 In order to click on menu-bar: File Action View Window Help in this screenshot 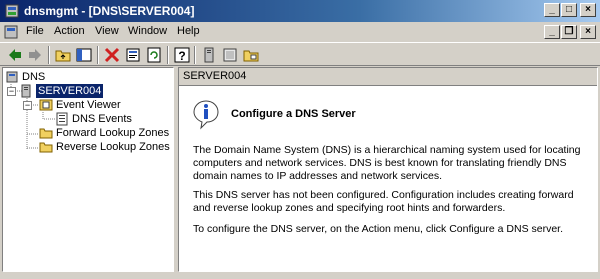, I will do `click(300, 32)`.